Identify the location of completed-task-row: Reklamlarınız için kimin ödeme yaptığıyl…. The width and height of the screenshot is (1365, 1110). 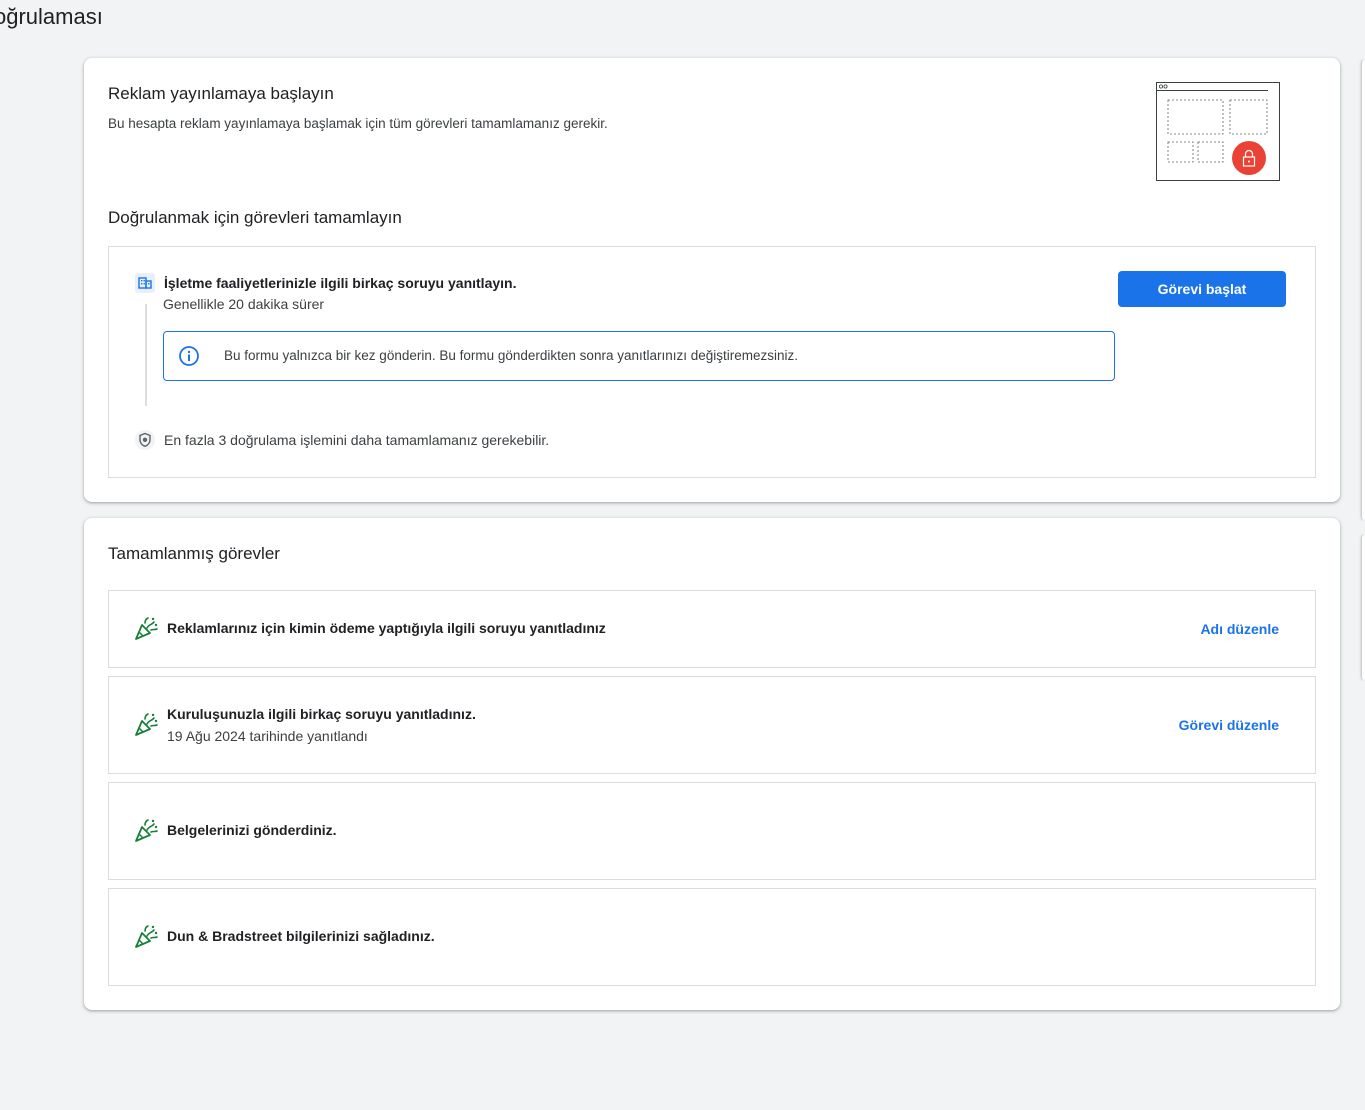
(712, 629).